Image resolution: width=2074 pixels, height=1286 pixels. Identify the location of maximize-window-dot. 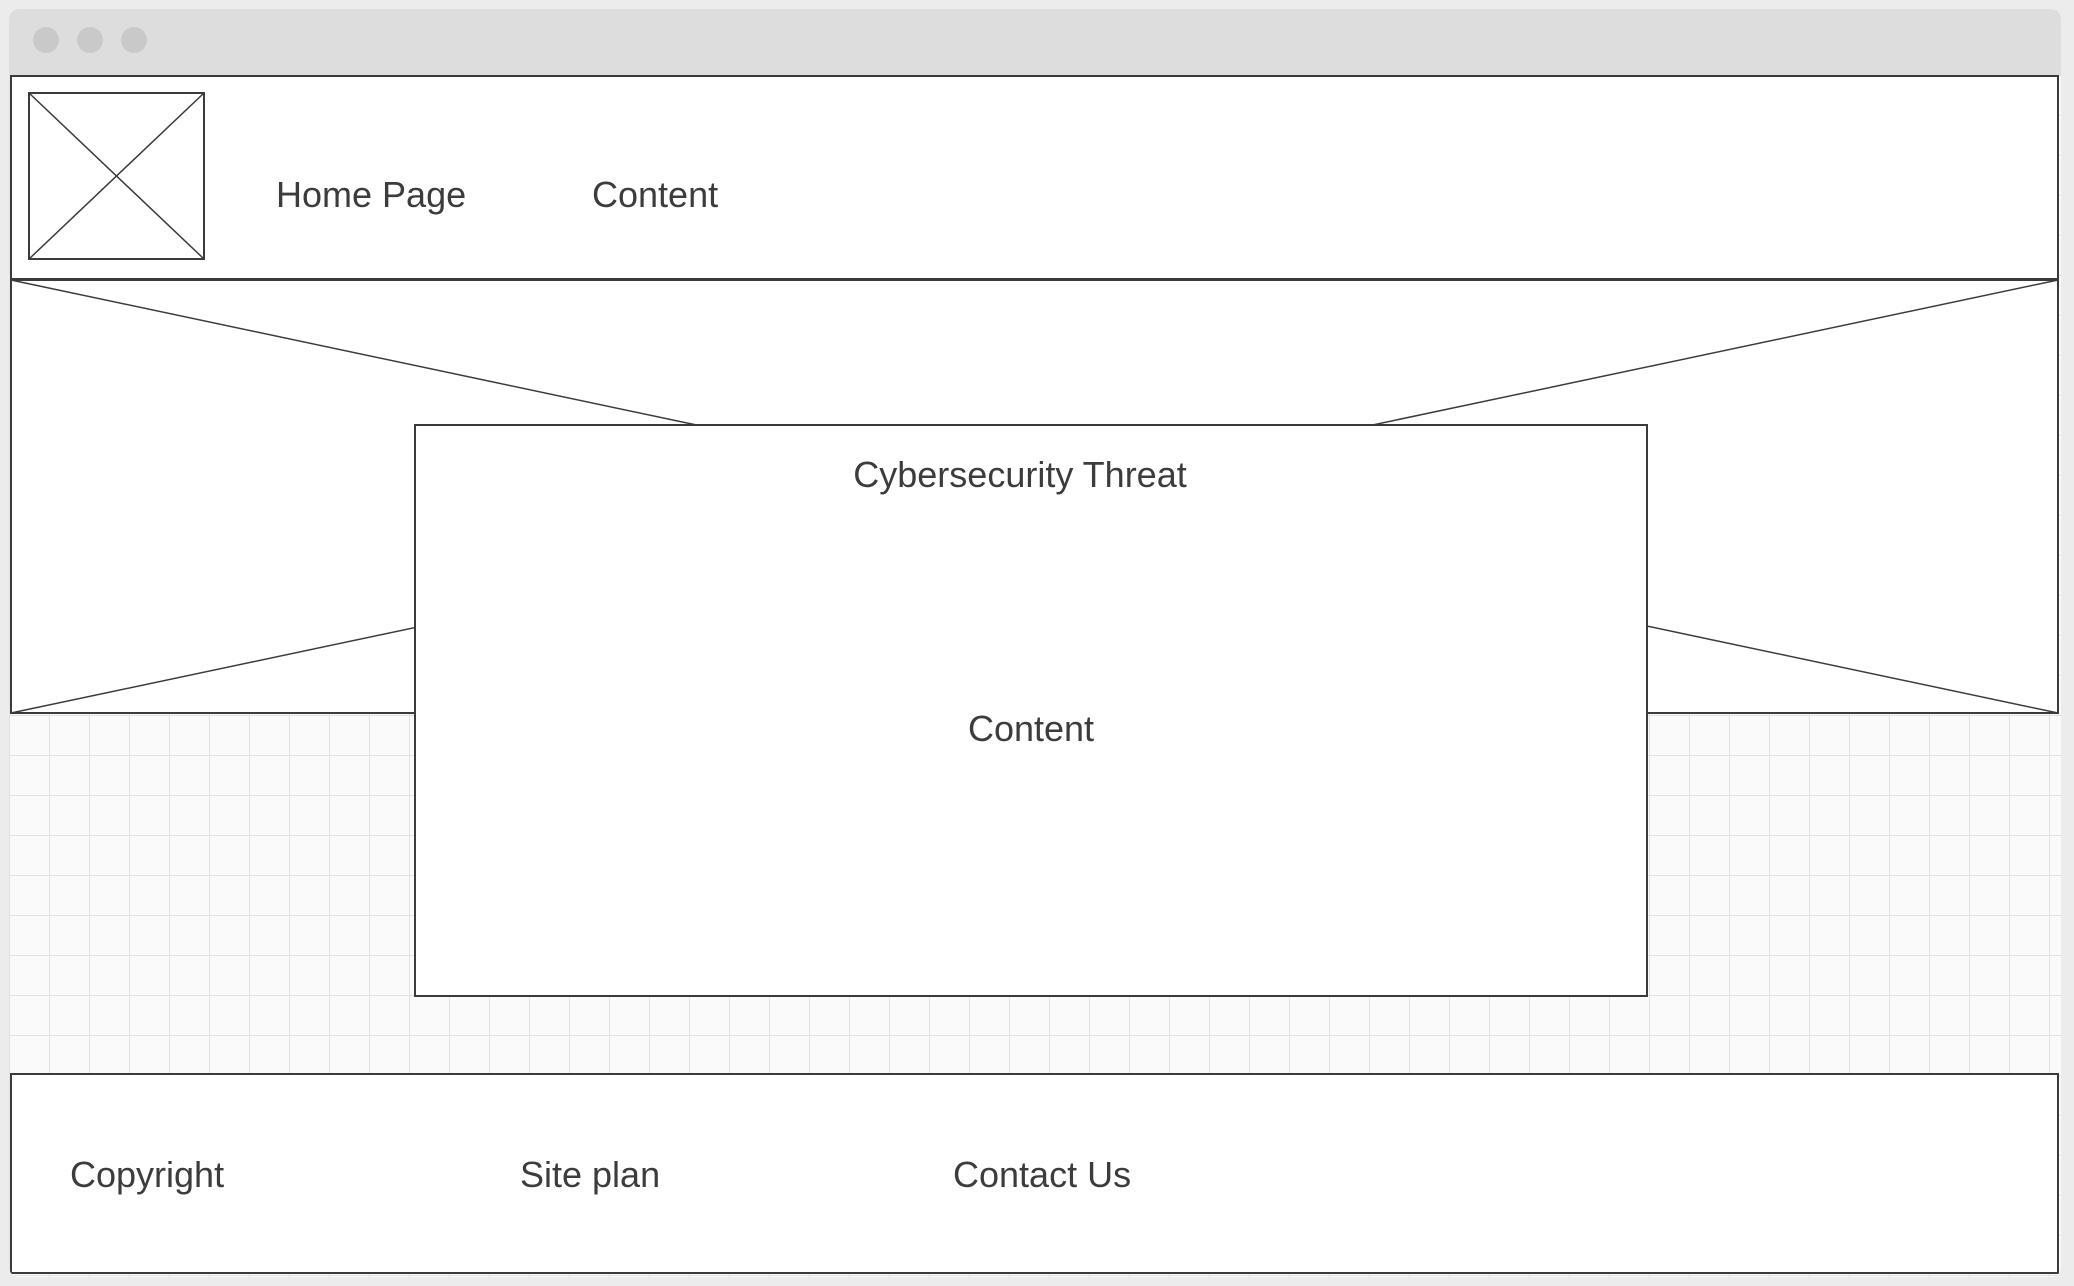
(134, 40).